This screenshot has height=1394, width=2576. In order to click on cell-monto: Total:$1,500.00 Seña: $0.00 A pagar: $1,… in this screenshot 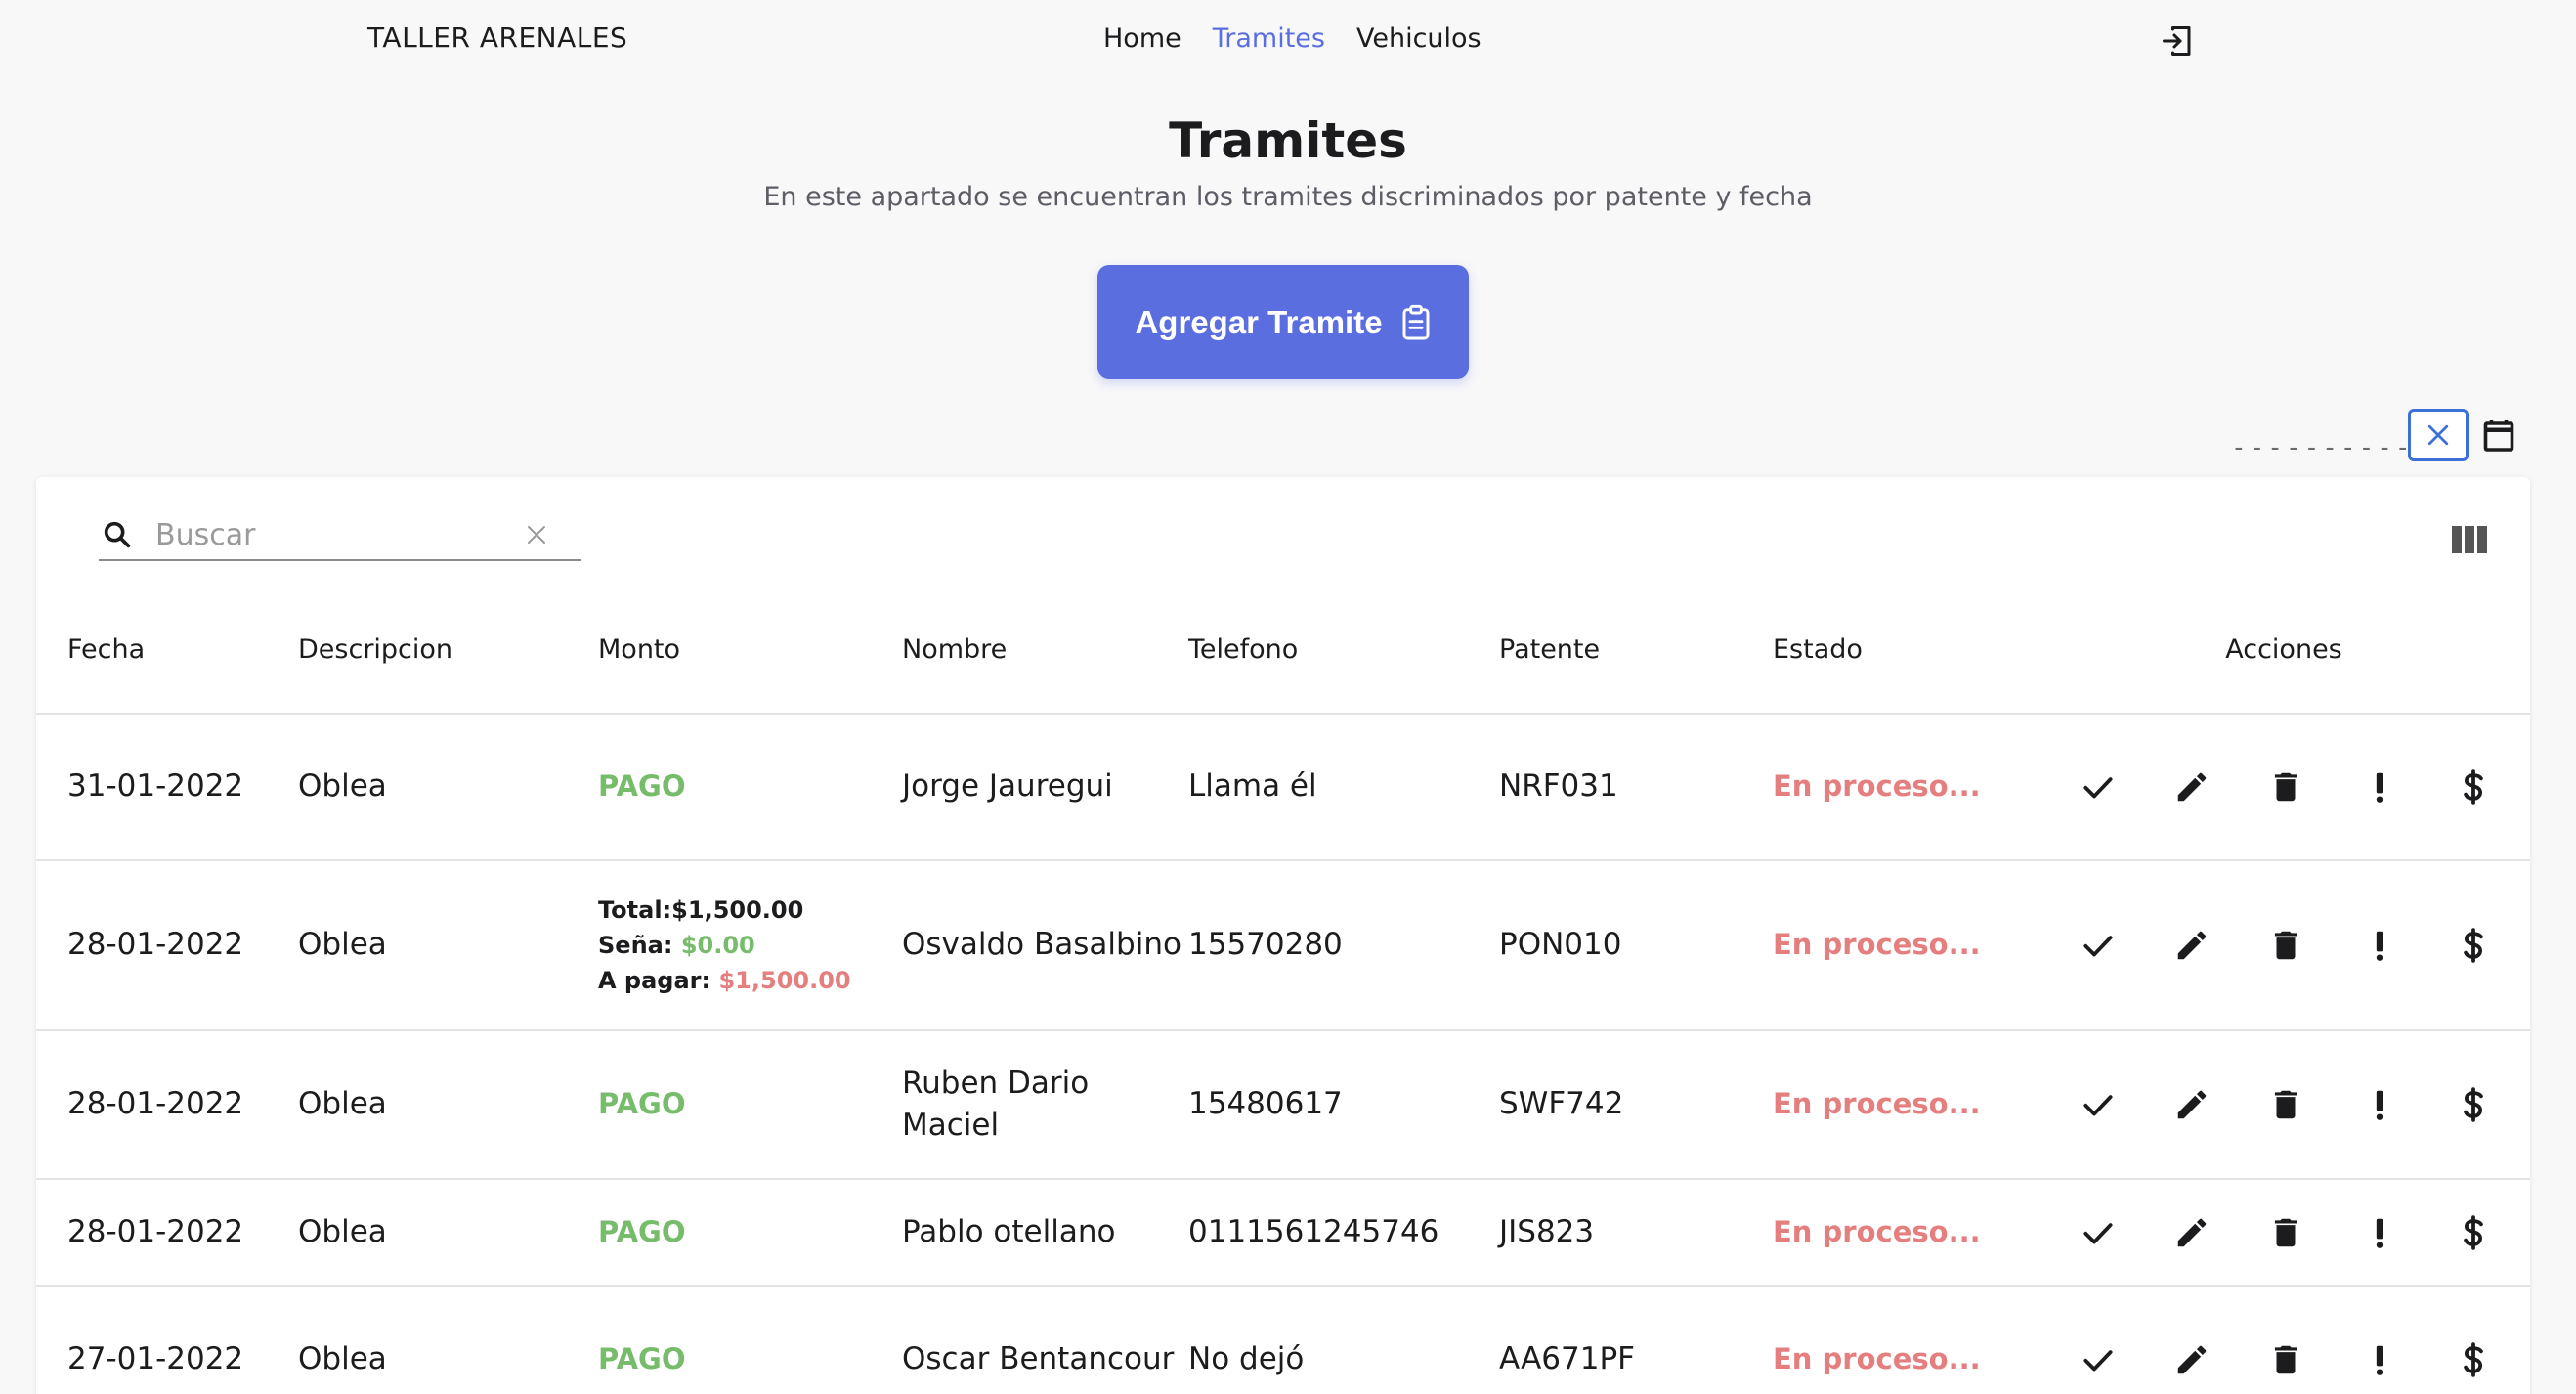, I will do `click(750, 945)`.